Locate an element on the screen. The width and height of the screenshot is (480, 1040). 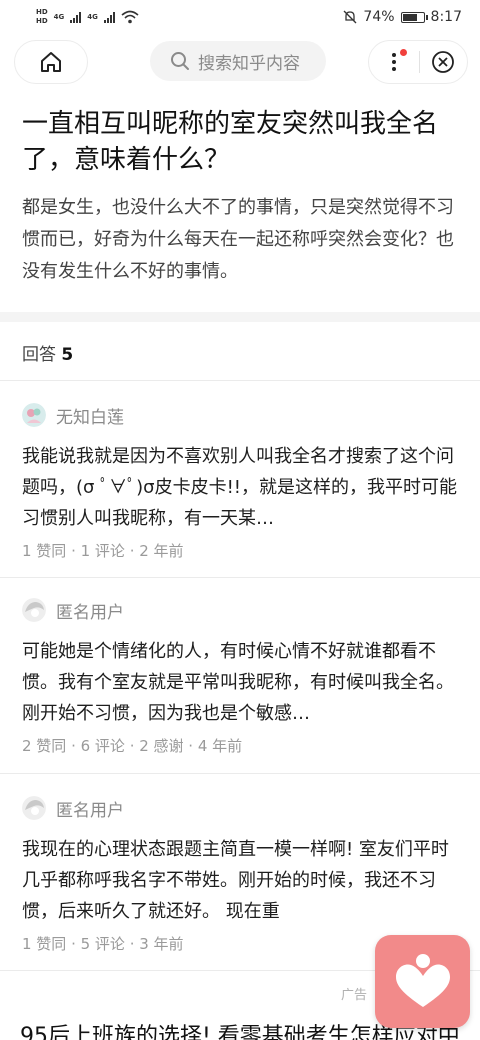
battery-icon is located at coordinates (414, 17).